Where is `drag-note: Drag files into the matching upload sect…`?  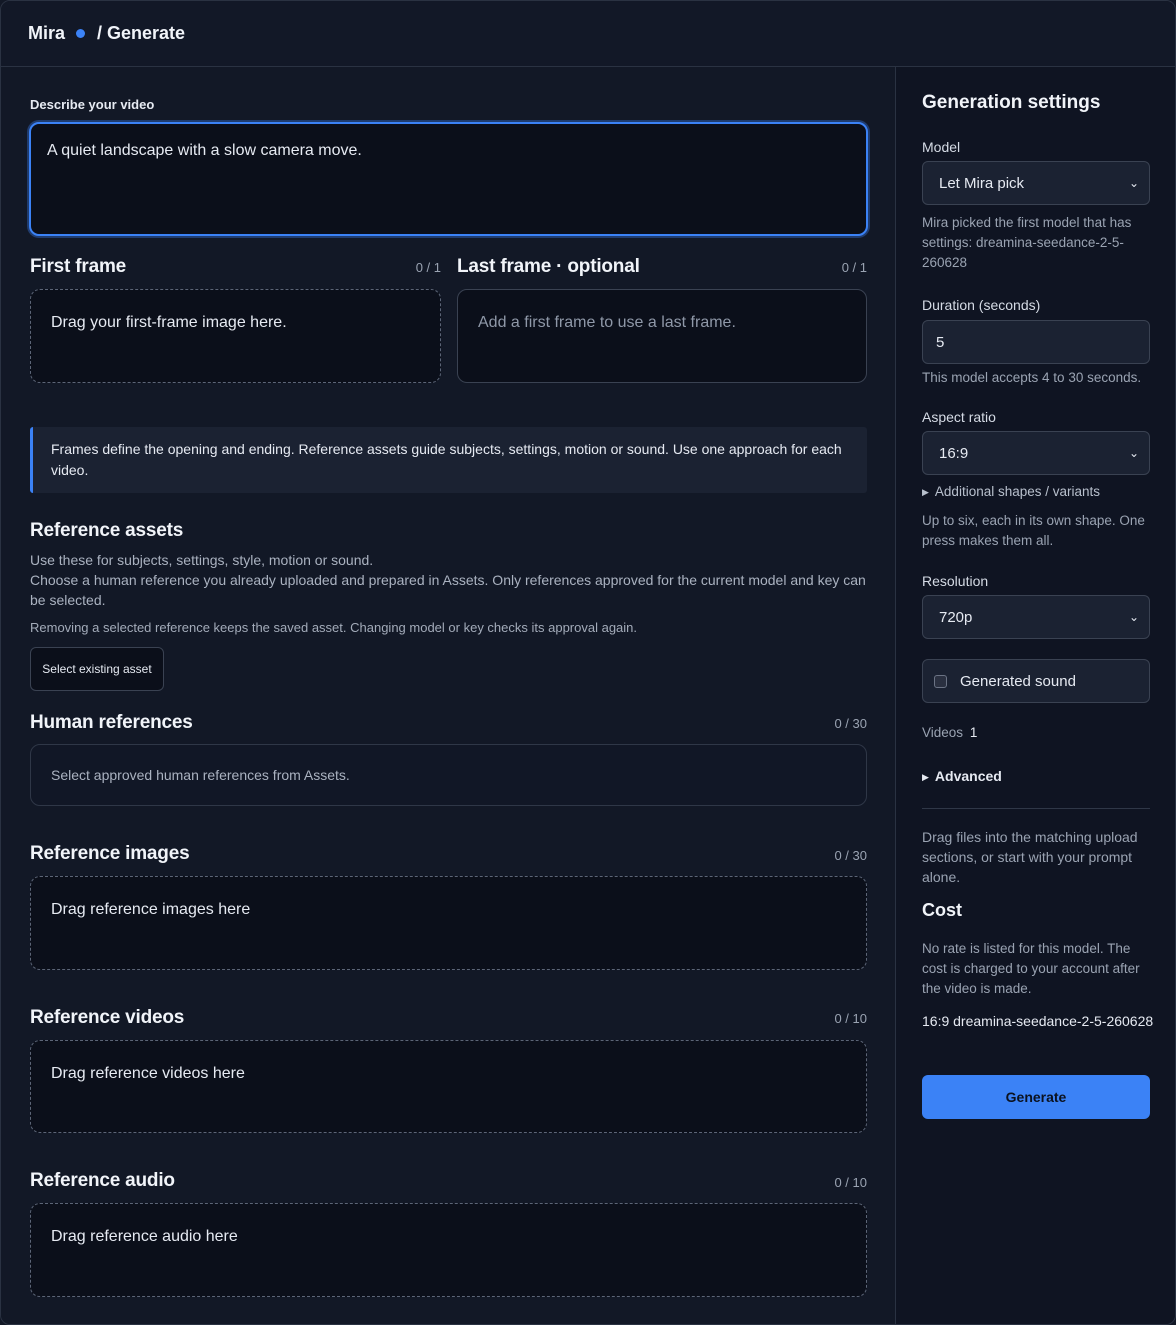 drag-note: Drag files into the matching upload sect… is located at coordinates (1030, 857).